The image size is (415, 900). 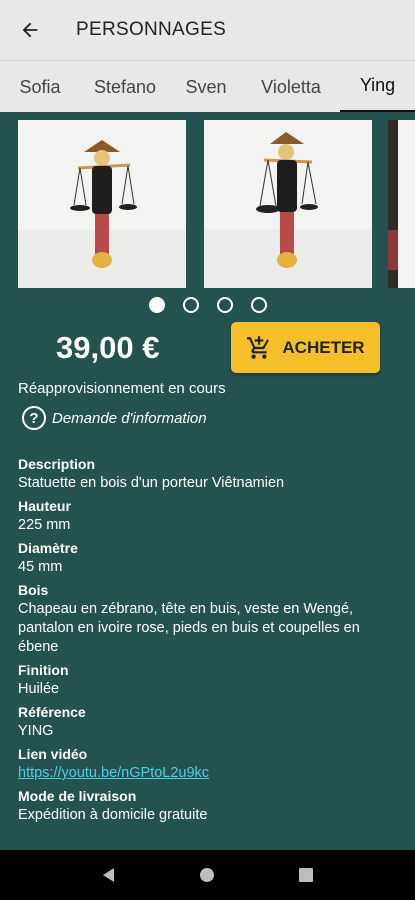 What do you see at coordinates (207, 305) in the screenshot?
I see `carousel-indicator` at bounding box center [207, 305].